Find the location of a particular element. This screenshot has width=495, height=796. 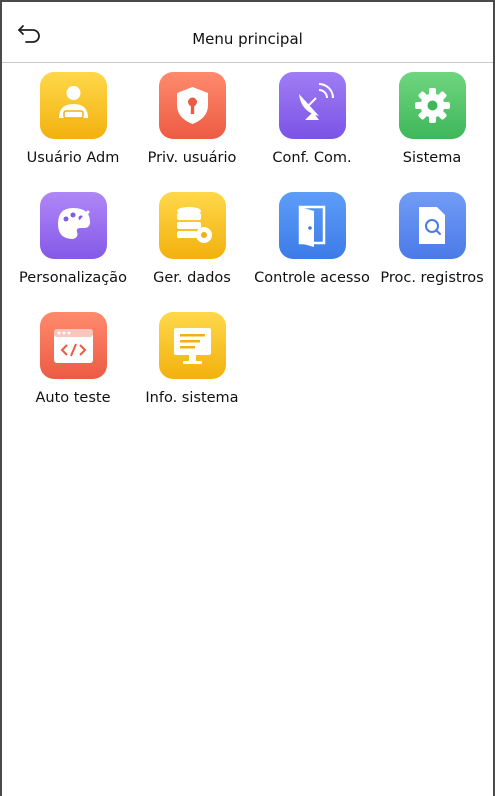

document-search-icon is located at coordinates (432, 225).